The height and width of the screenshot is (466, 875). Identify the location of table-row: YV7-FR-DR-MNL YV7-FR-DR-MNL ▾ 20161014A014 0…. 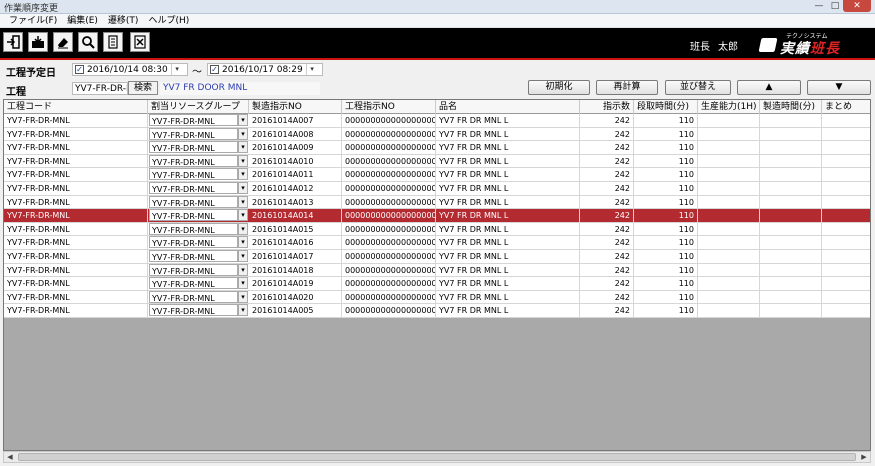
(437, 216).